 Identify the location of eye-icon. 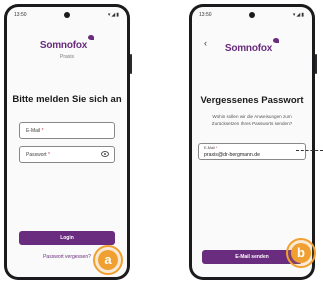
(105, 154).